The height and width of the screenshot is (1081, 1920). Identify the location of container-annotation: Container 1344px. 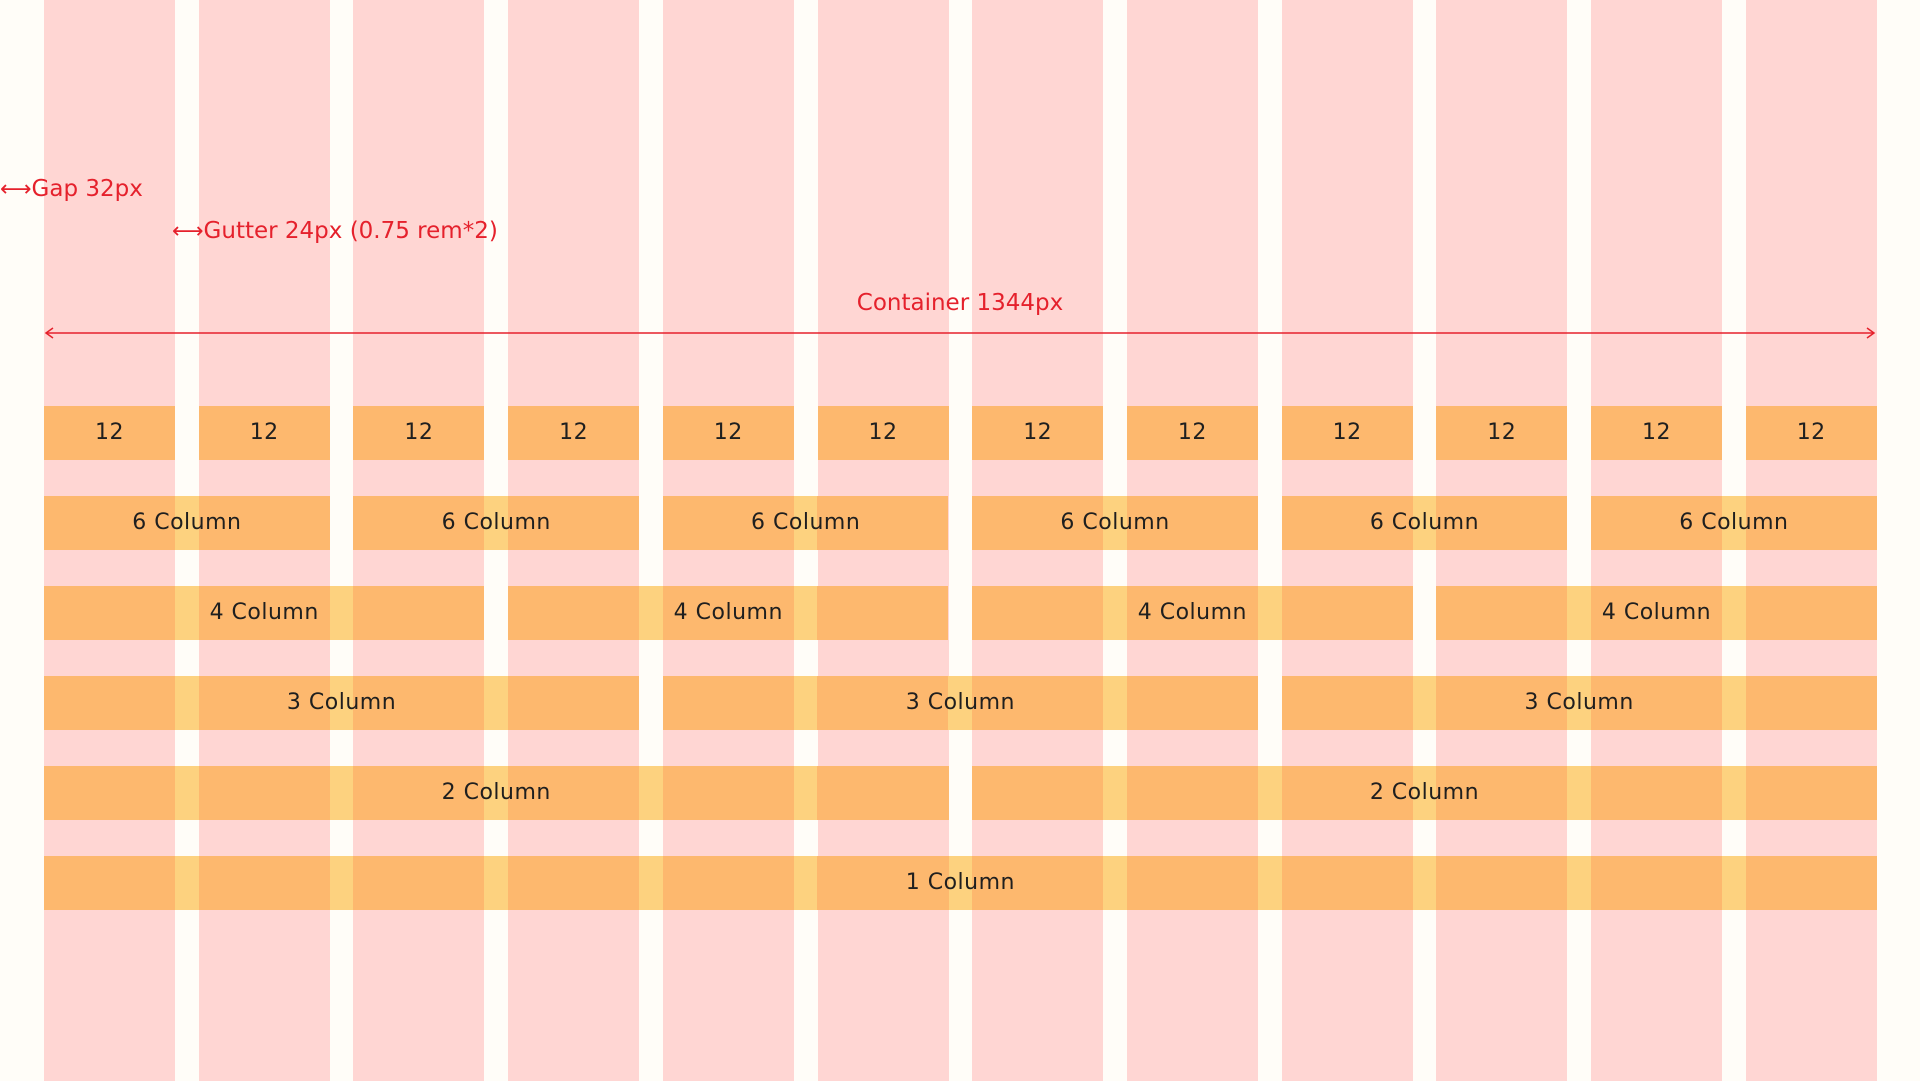
(960, 303).